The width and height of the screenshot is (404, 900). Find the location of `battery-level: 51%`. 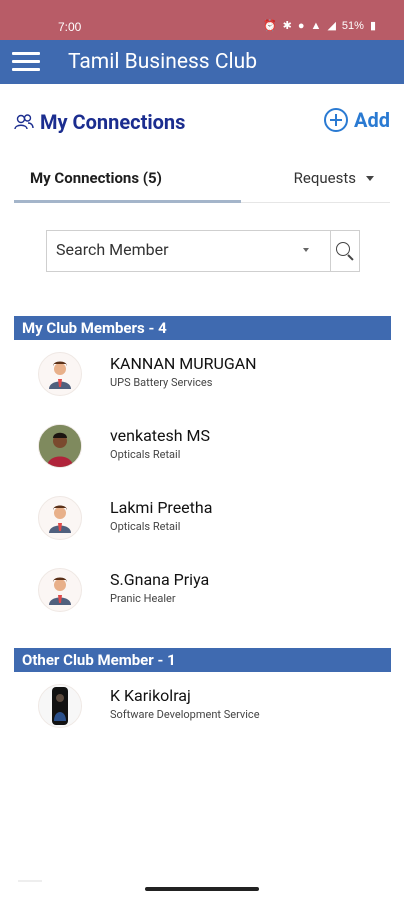

battery-level: 51% is located at coordinates (352, 25).